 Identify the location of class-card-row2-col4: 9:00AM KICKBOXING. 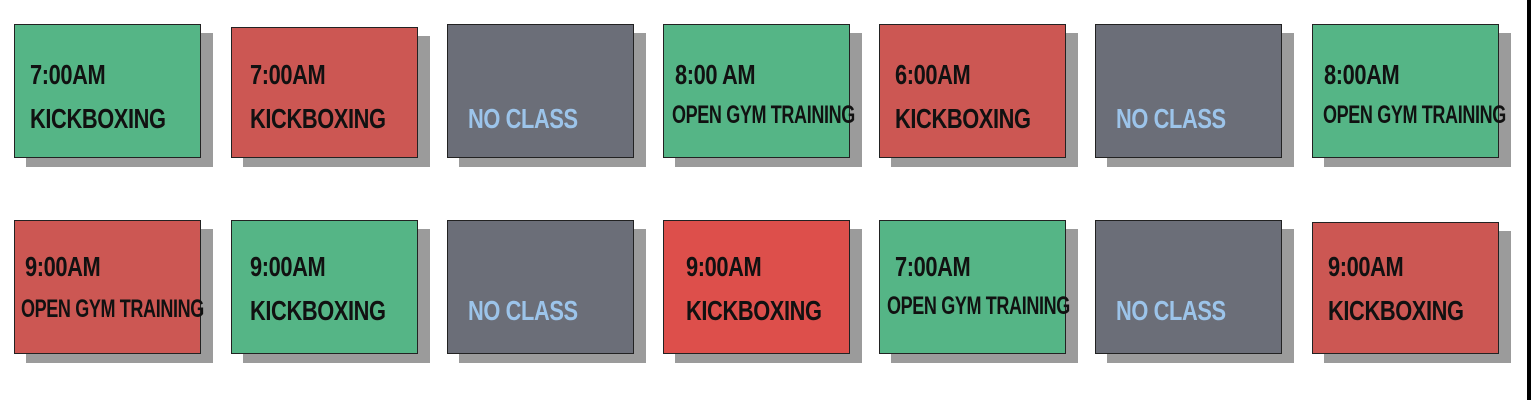
(756, 287).